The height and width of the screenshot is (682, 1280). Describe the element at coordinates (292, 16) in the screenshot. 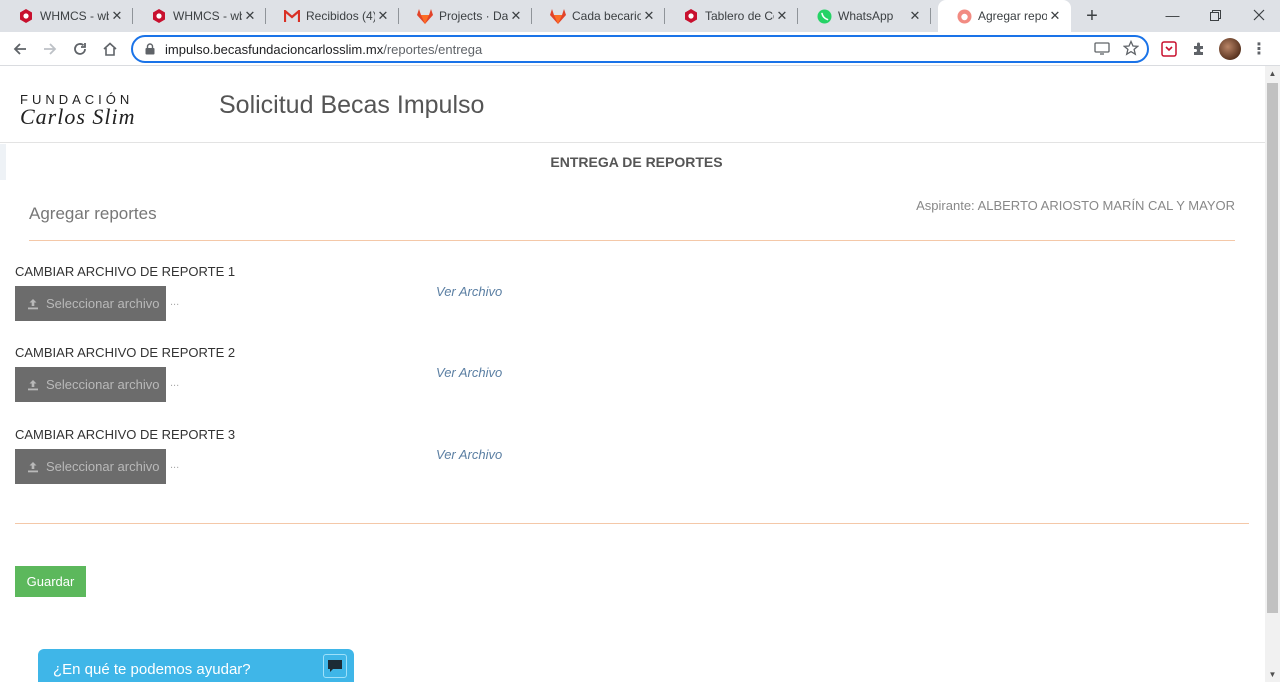

I see `gmail-icon` at that location.